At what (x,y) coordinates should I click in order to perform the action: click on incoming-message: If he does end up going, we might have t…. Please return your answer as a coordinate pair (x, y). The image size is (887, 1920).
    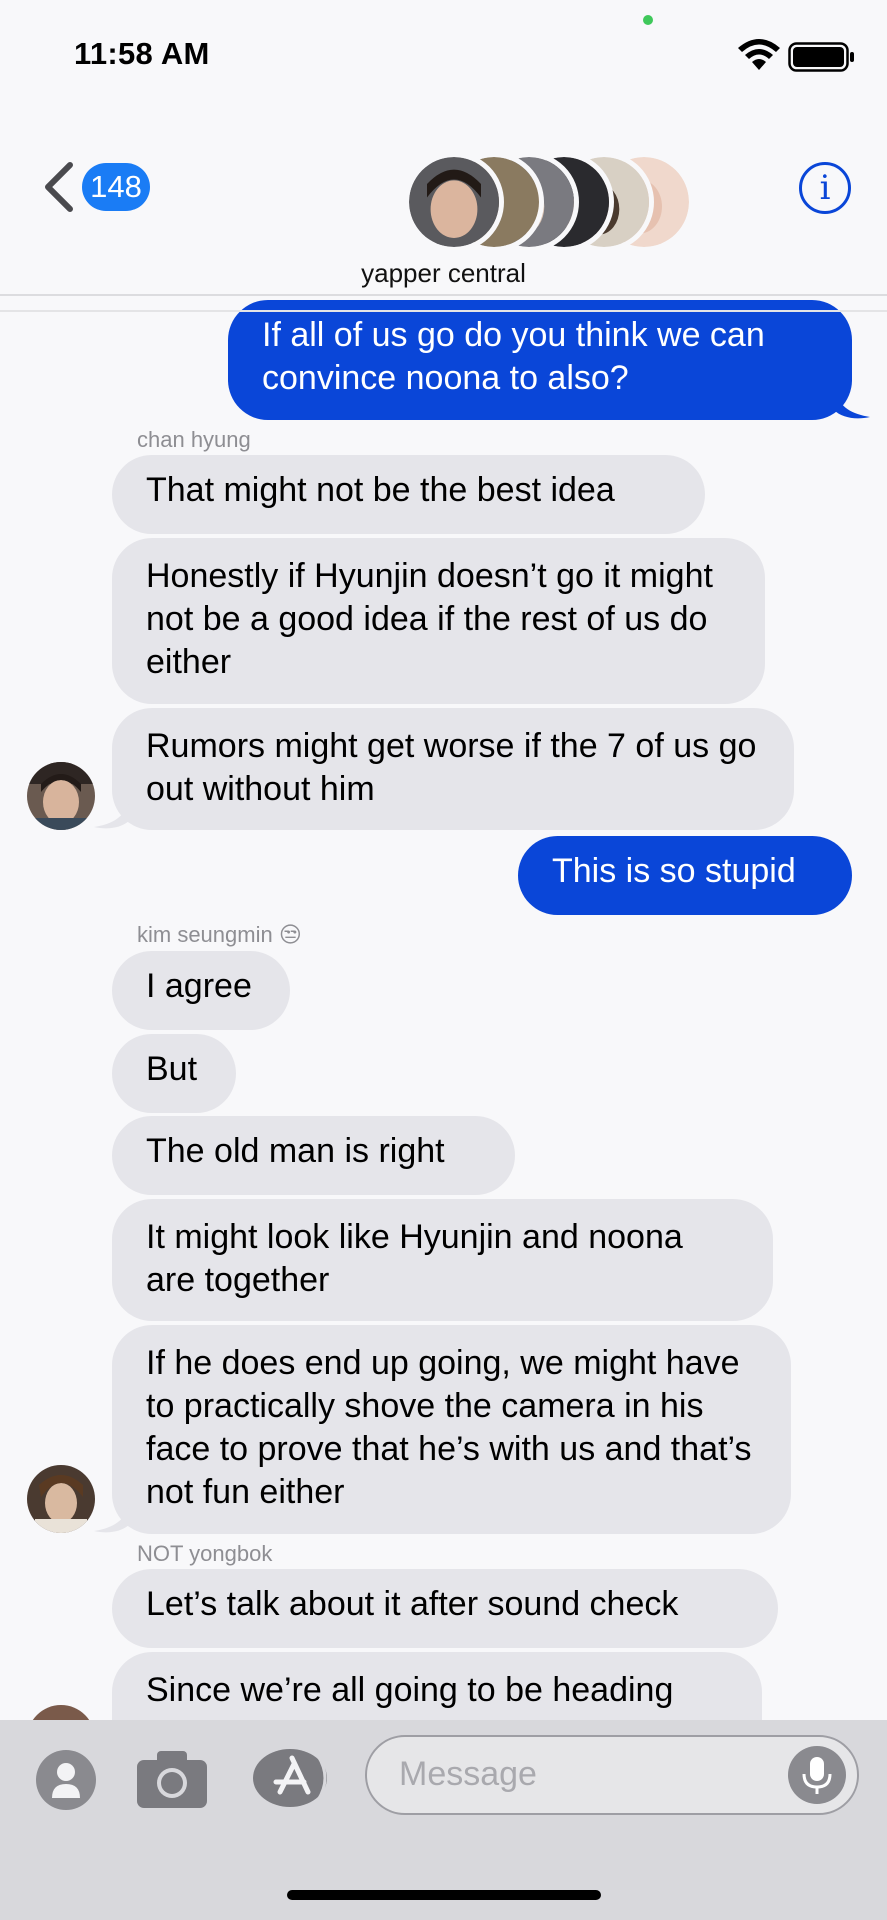
    Looking at the image, I should click on (451, 1429).